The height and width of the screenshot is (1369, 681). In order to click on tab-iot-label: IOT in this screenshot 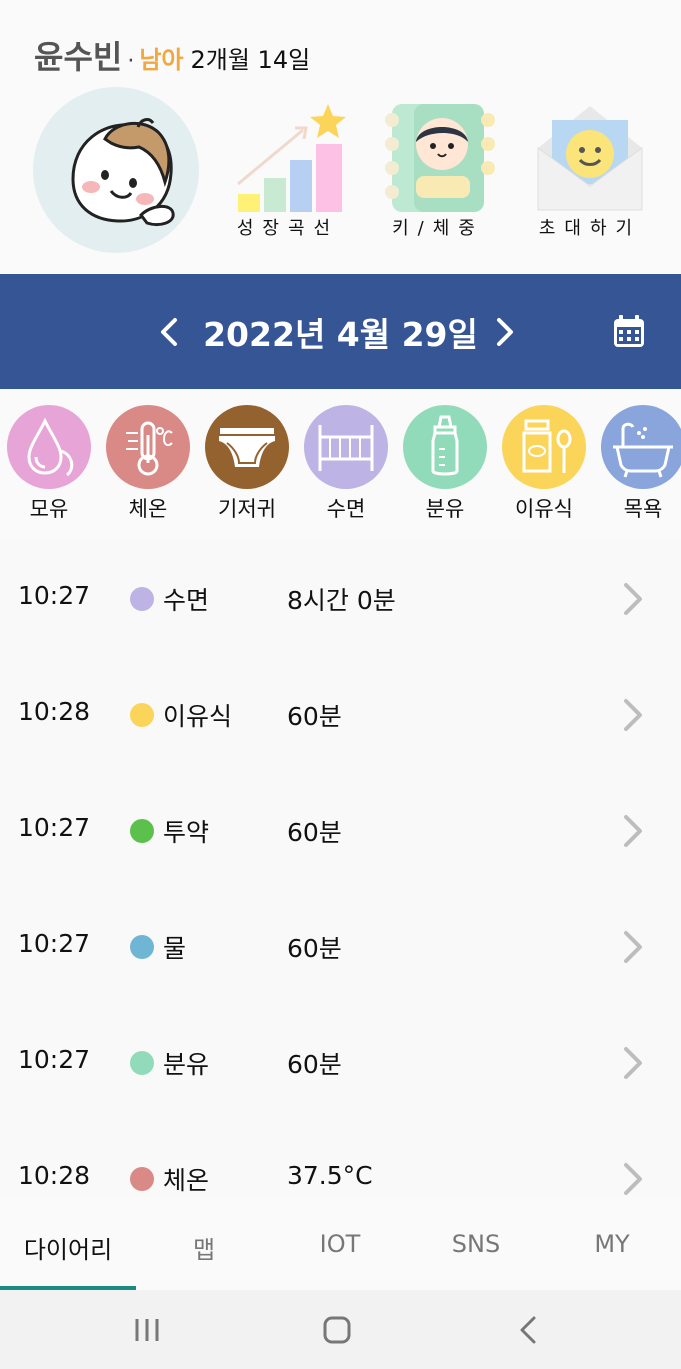, I will do `click(340, 1244)`.